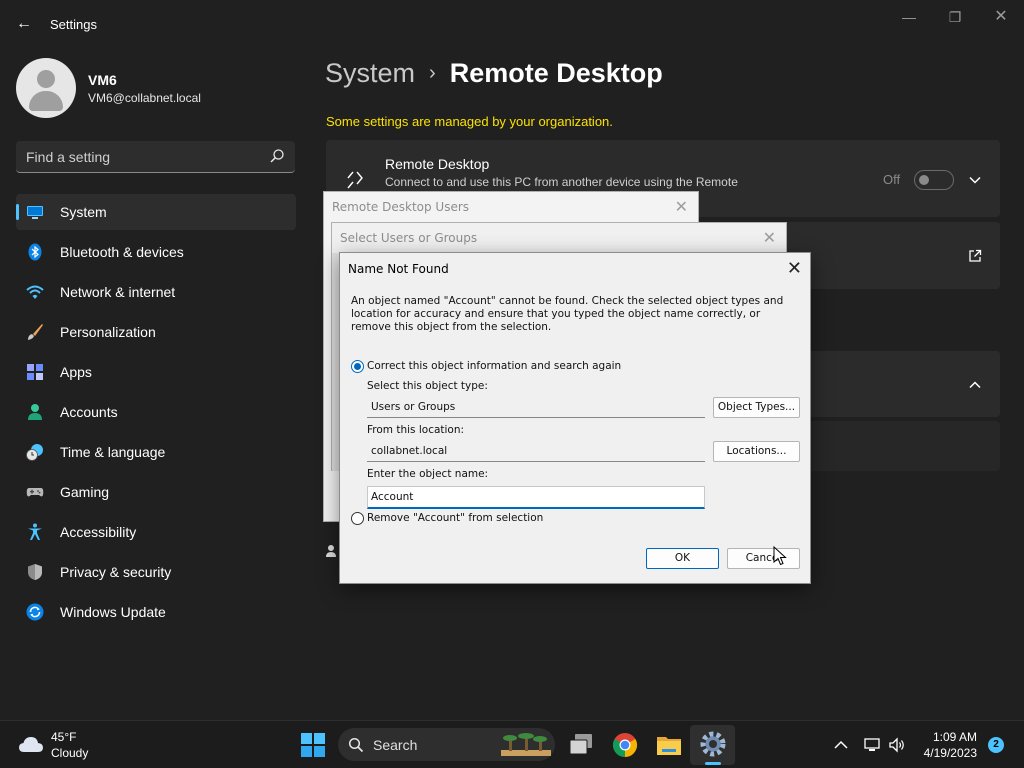  Describe the element at coordinates (156, 212) in the screenshot. I see `sidebar-item-system: System` at that location.